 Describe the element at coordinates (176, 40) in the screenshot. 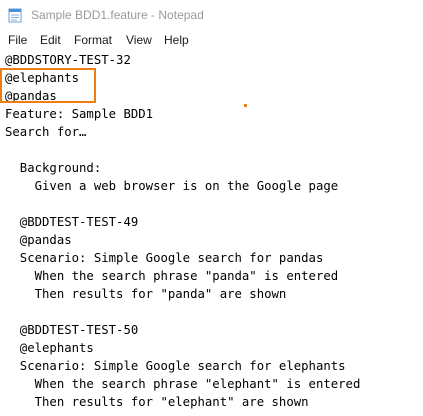

I see `menu-help: Help` at that location.